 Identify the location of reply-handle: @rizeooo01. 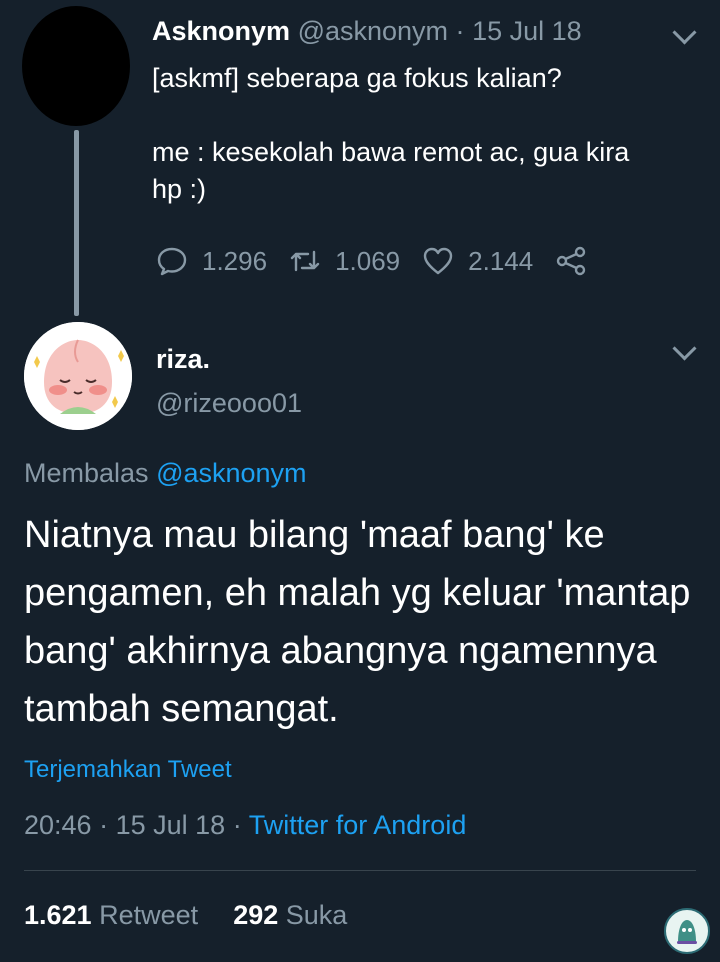
(229, 403).